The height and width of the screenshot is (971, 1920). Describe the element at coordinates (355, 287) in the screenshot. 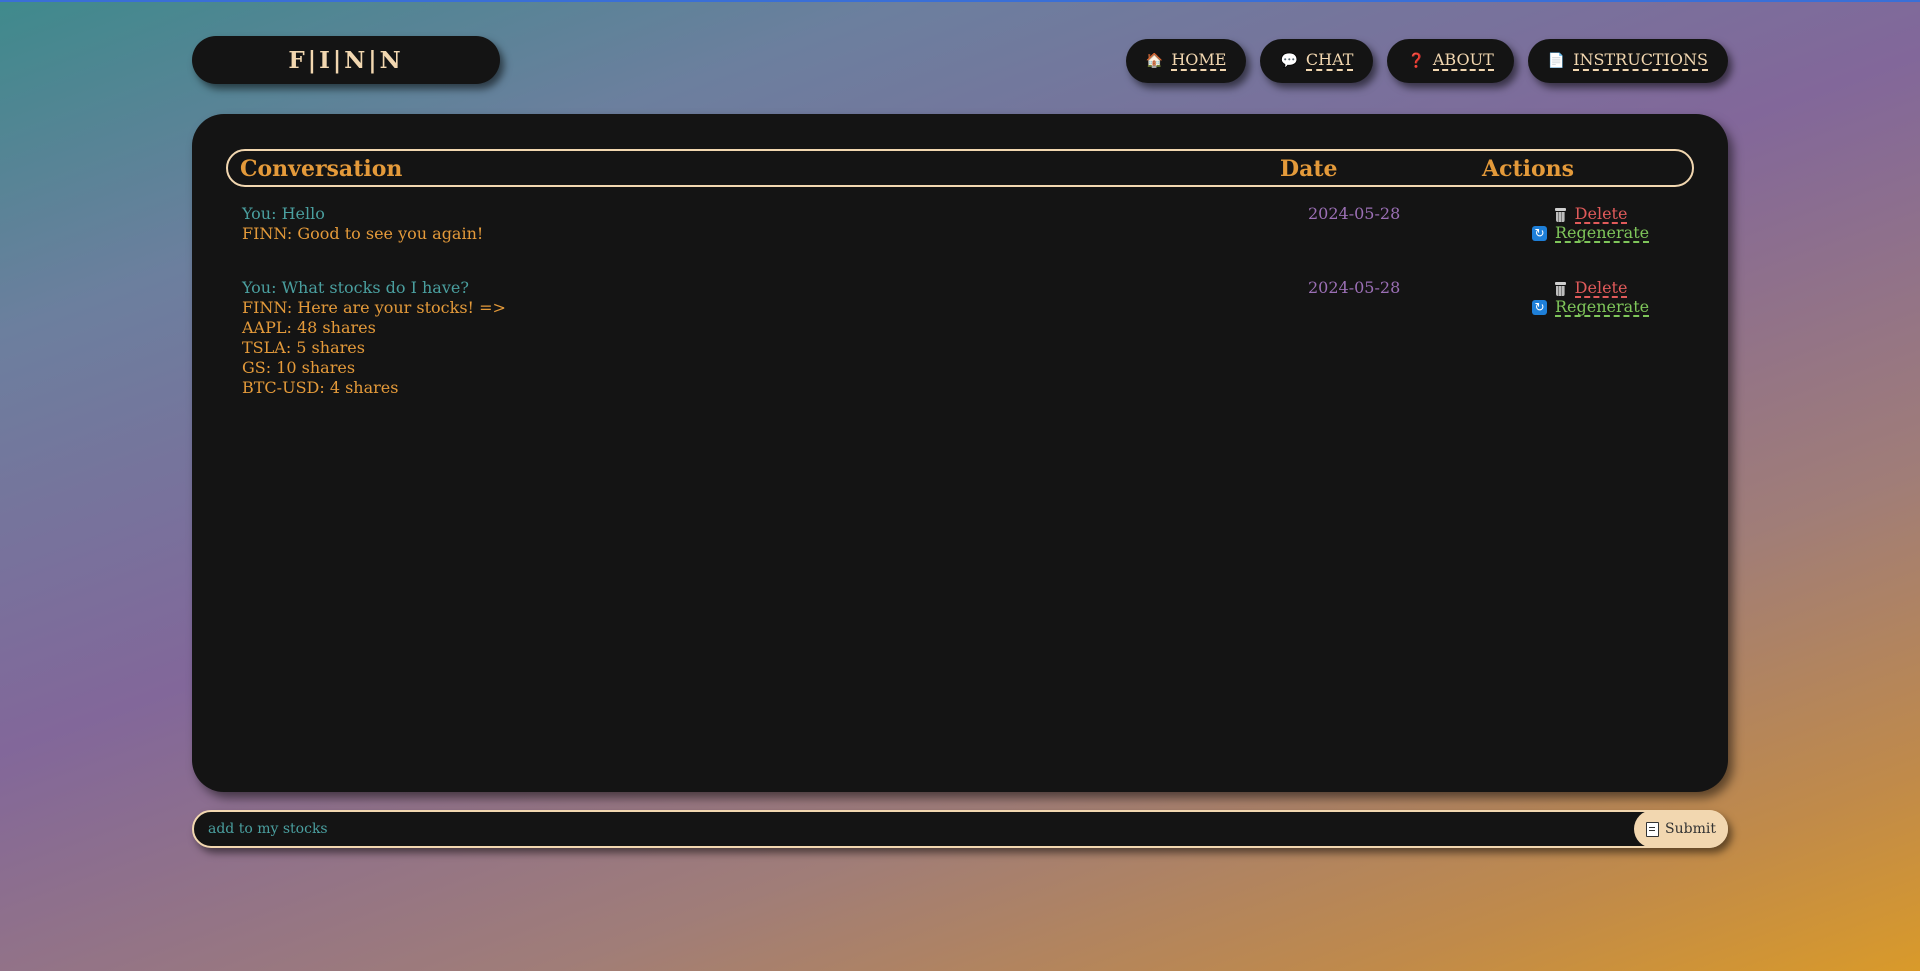

I see `user-message: You: What stocks do I have?` at that location.